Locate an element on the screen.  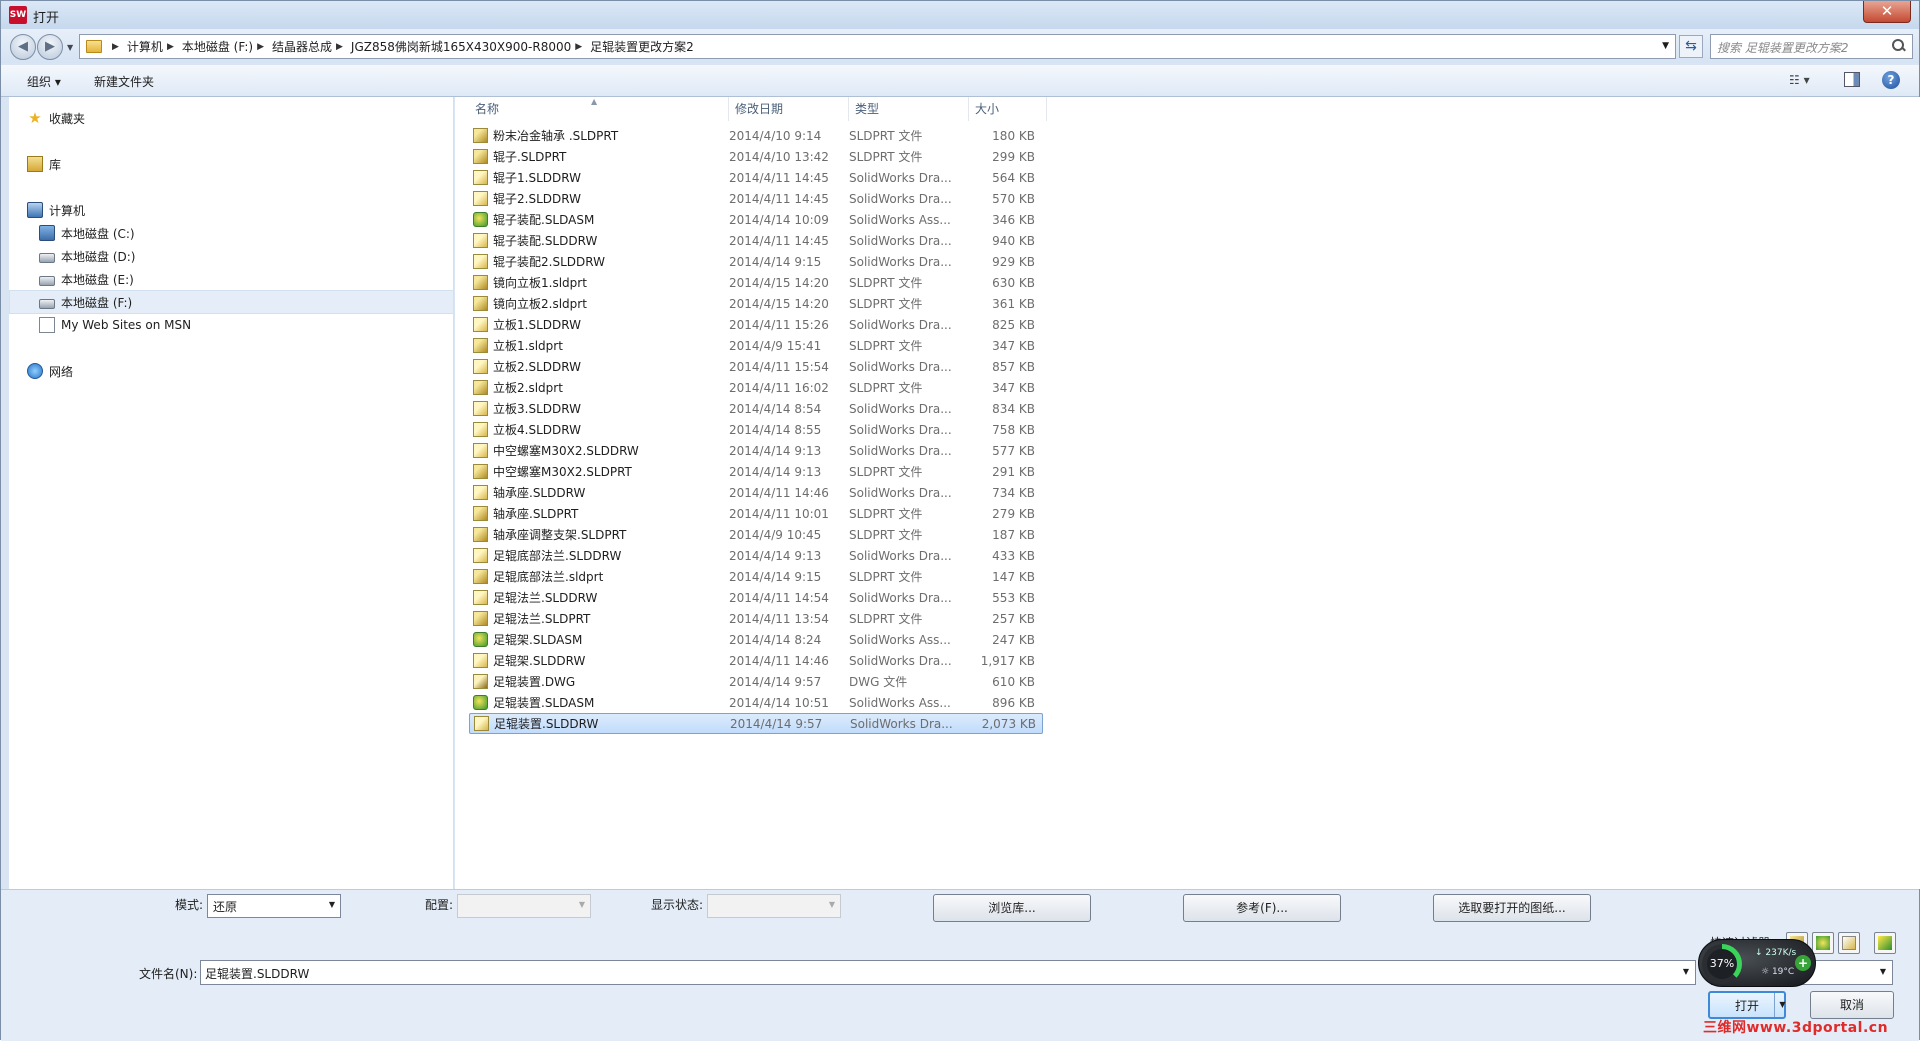
mode-select: 还原 ▼ is located at coordinates (274, 906).